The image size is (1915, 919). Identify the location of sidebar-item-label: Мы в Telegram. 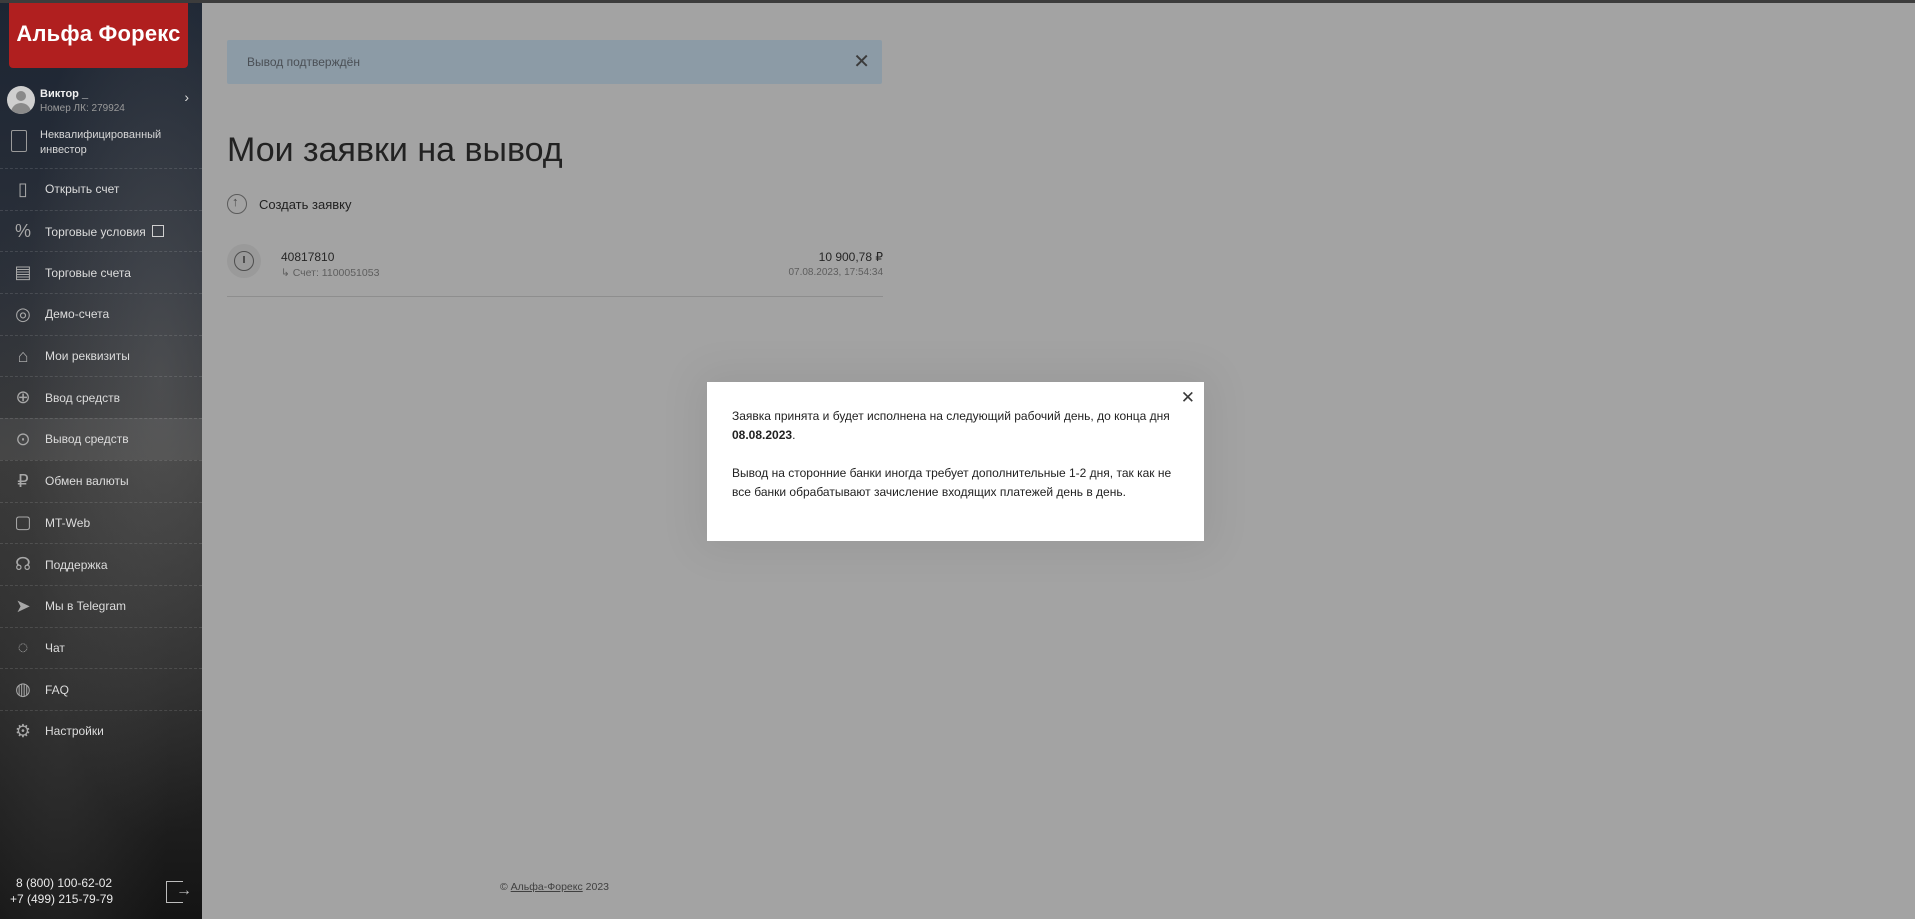
(86, 606).